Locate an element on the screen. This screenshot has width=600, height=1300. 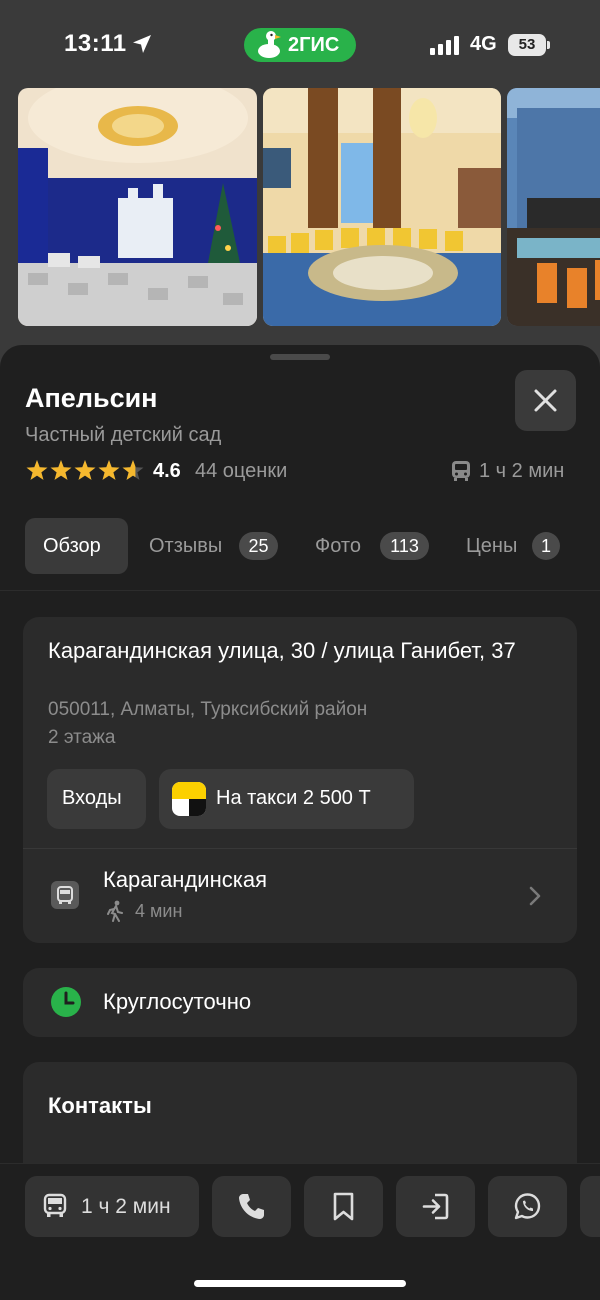
app-name: 2ГИС is located at coordinates (314, 45).